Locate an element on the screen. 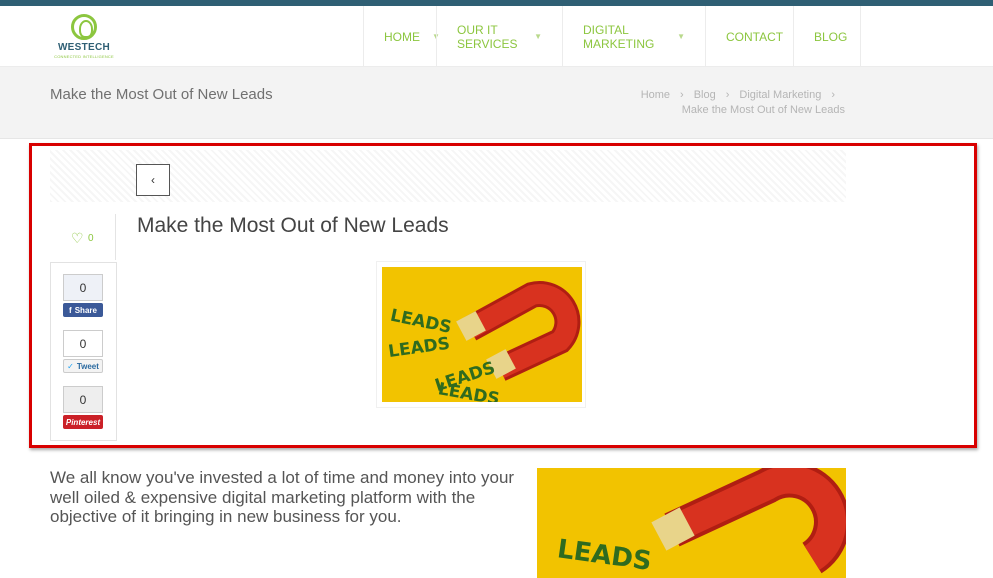 The image size is (993, 578). nav-item-it-services: OUR IT SERVICES ▼ is located at coordinates (499, 36).